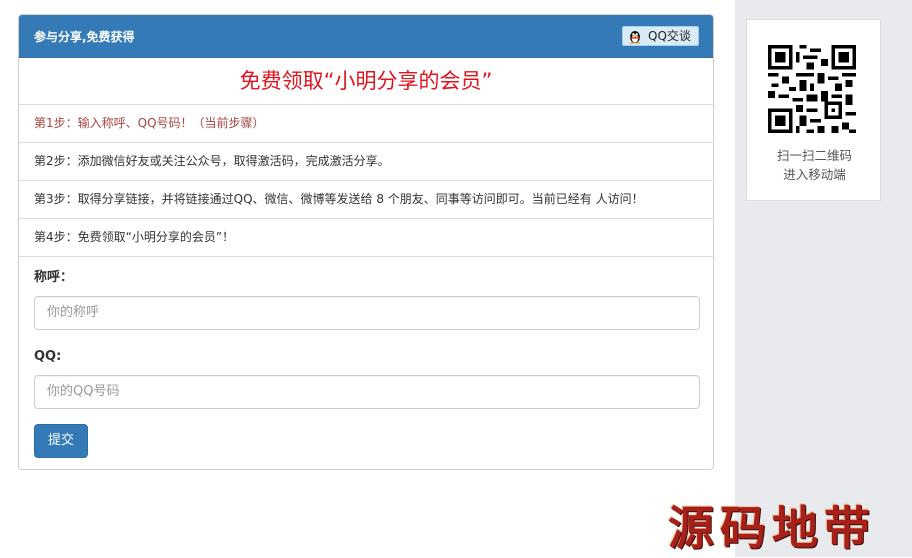 This screenshot has height=558, width=912. What do you see at coordinates (669, 36) in the screenshot?
I see `qq-chat-label: QQ交谈` at bounding box center [669, 36].